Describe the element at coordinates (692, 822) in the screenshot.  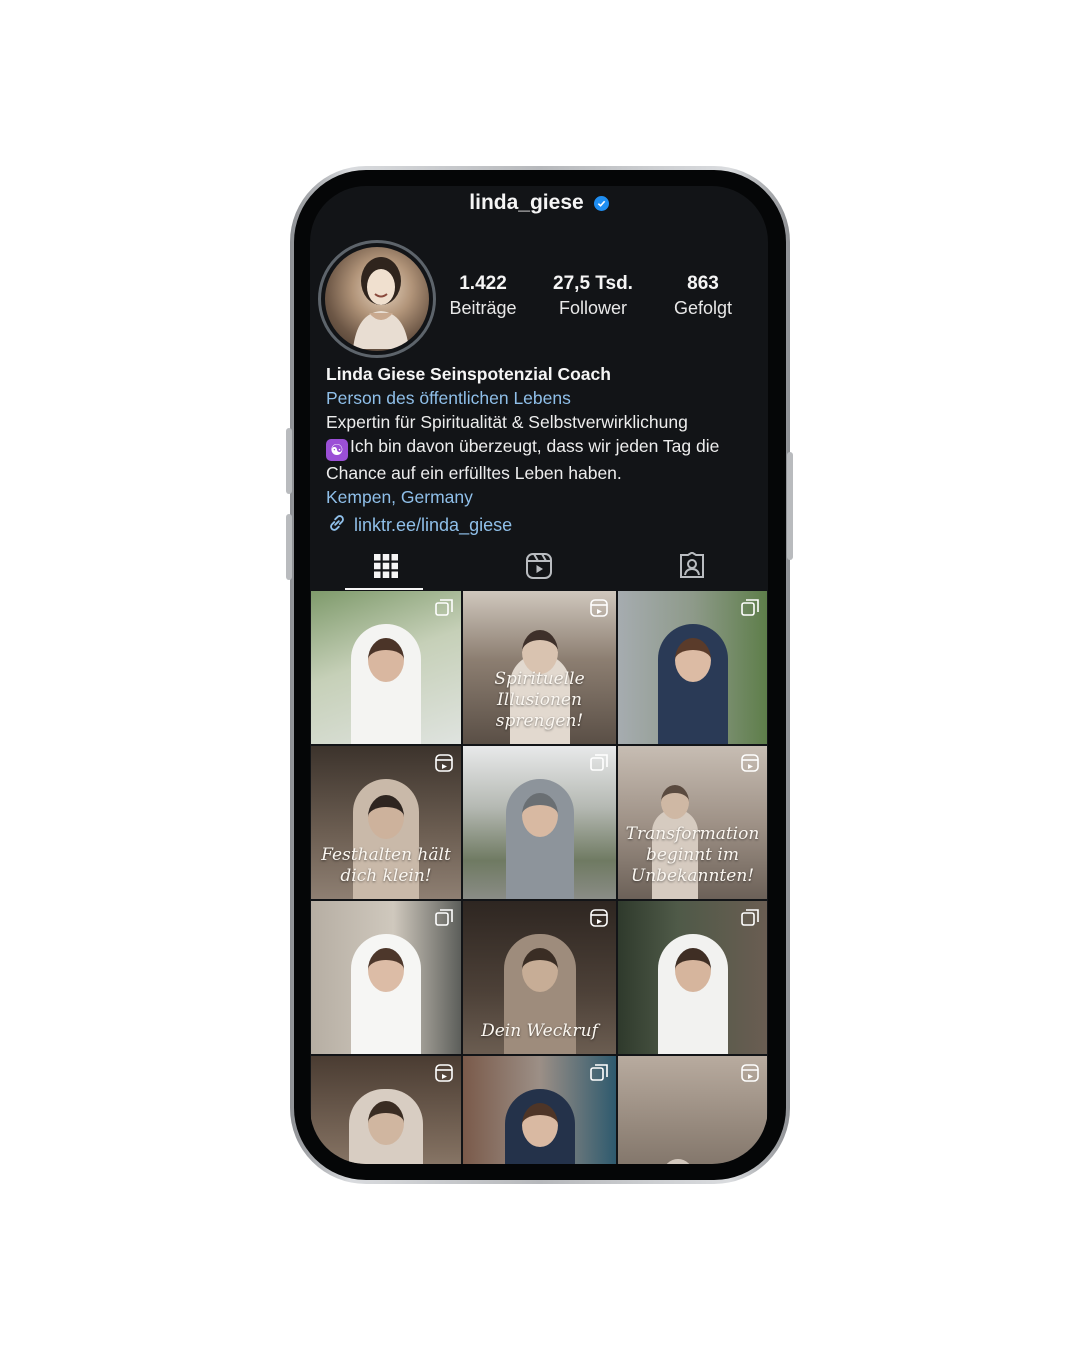
I see `post-tile: Transformation beginnt im Unbekannten!` at that location.